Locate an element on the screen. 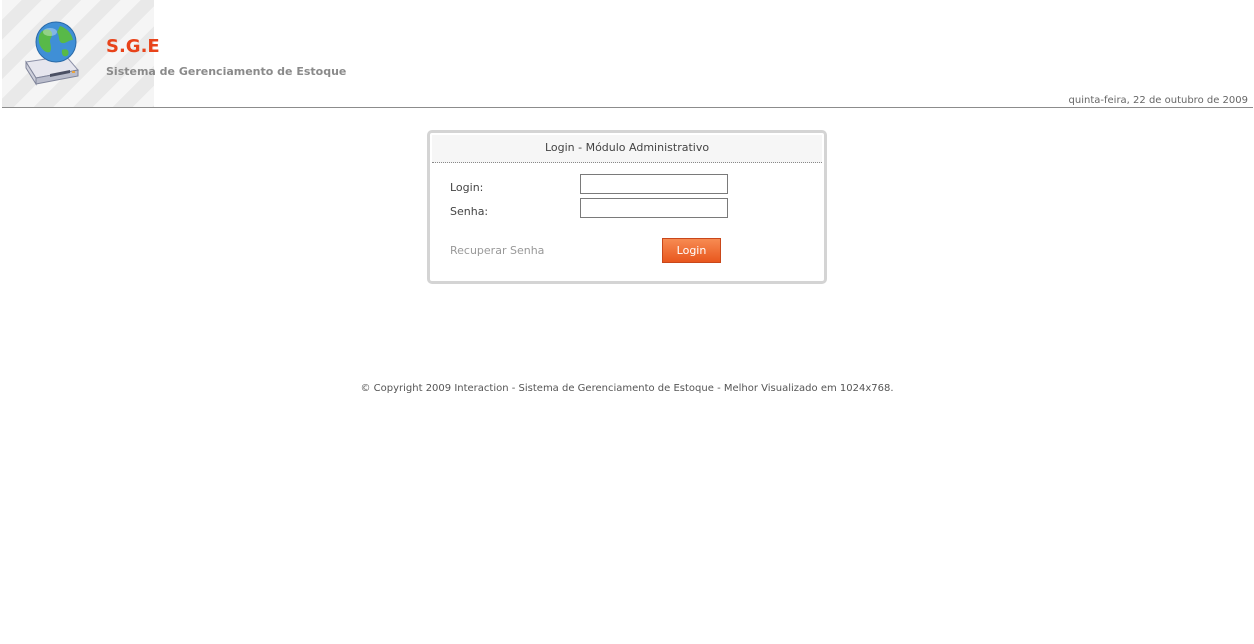  password-input is located at coordinates (654, 208).